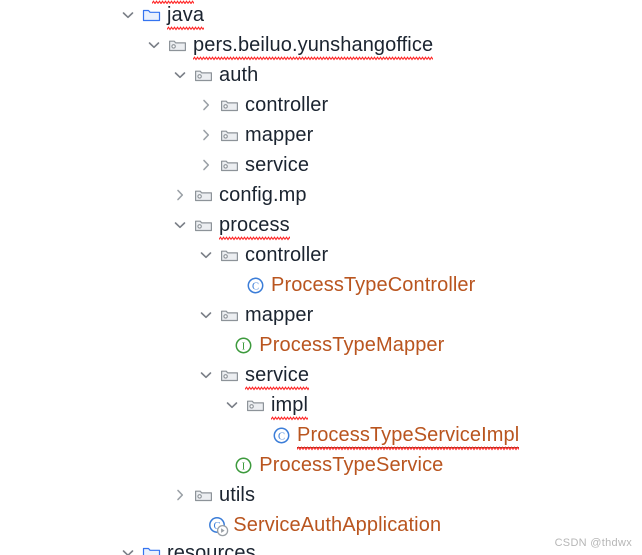  What do you see at coordinates (254, 227) in the screenshot?
I see `tree-row-label: process` at bounding box center [254, 227].